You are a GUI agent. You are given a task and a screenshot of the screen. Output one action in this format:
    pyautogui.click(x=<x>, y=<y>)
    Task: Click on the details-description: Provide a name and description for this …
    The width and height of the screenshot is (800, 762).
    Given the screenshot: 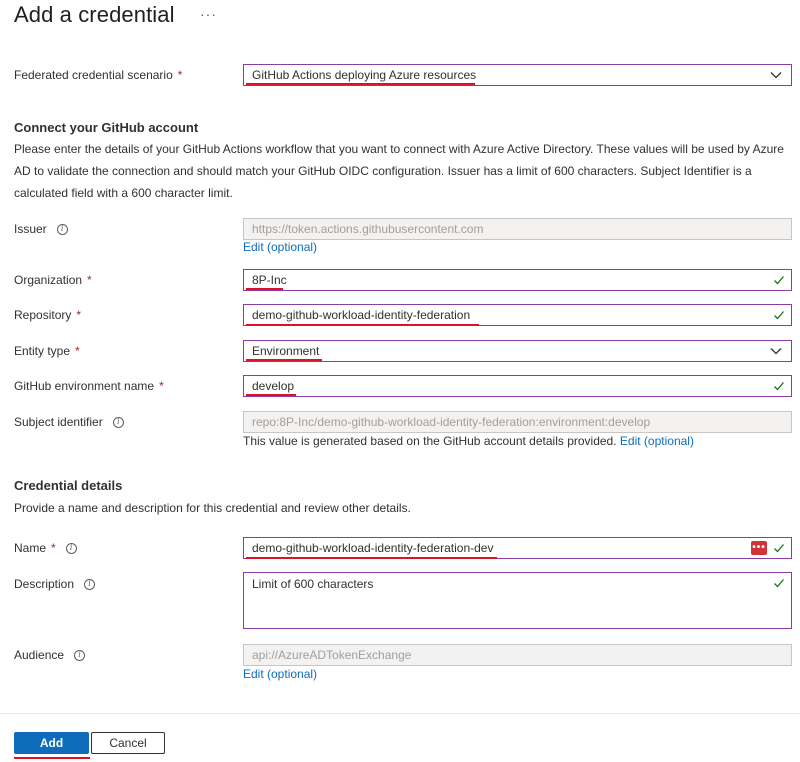 What is the action you would take?
    pyautogui.click(x=212, y=508)
    